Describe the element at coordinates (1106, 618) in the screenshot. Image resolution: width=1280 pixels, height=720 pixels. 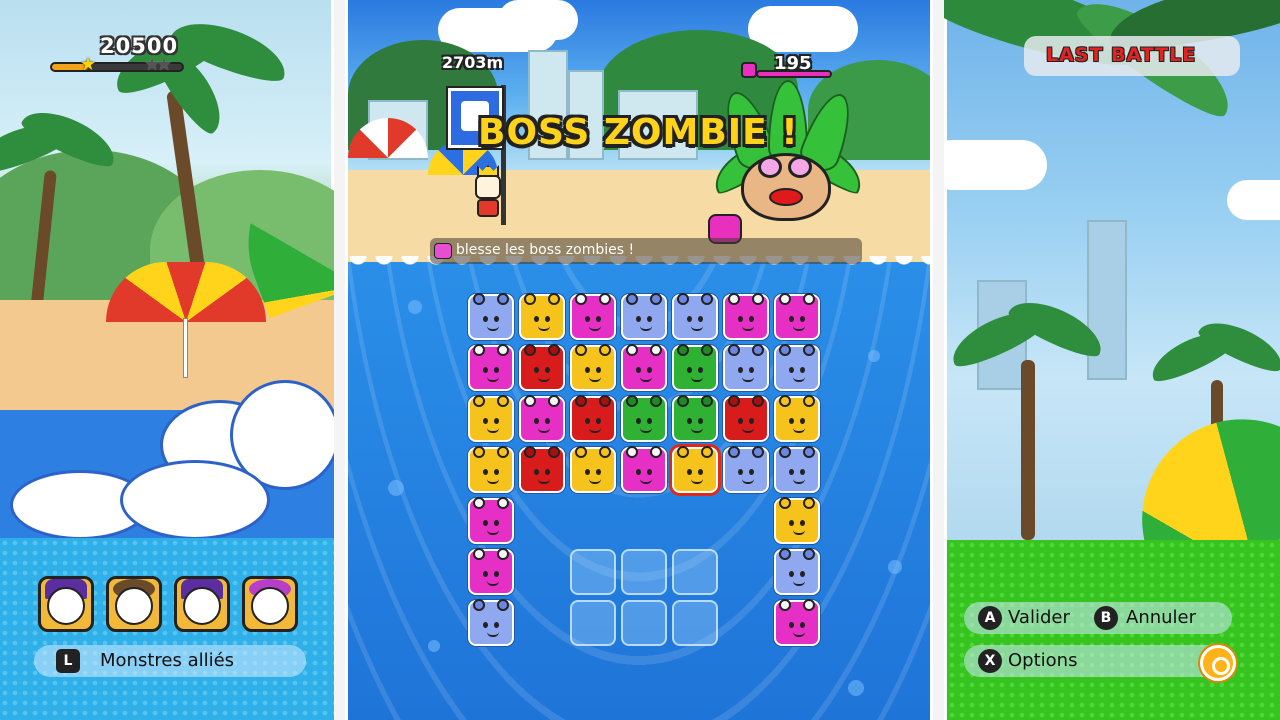
I see `b-button-icon: B` at that location.